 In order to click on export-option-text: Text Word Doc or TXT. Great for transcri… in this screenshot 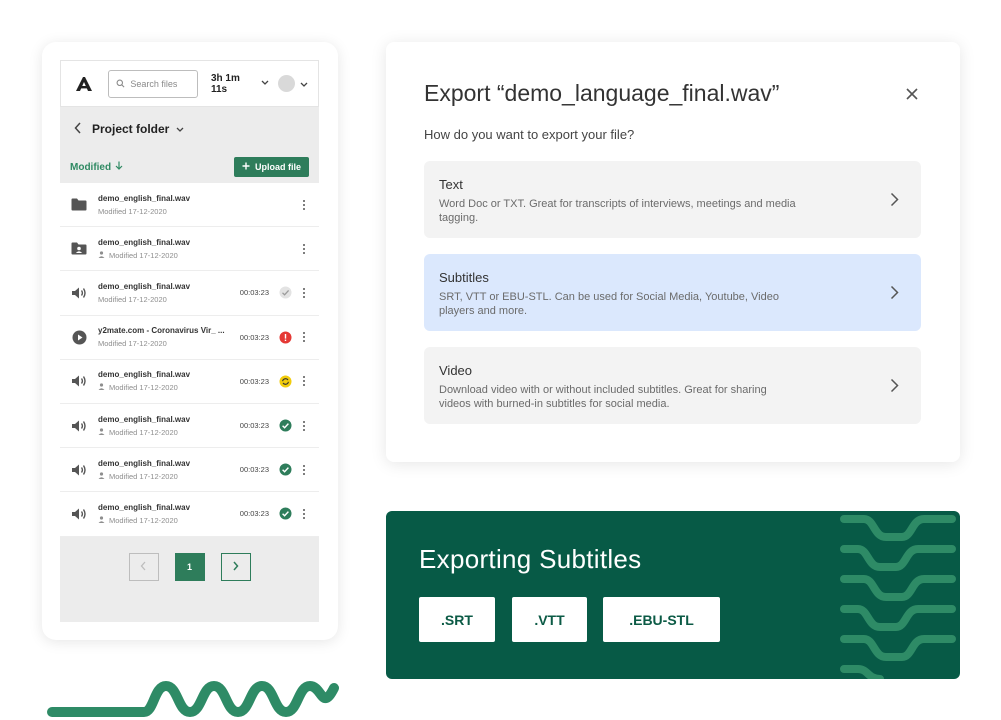, I will do `click(672, 199)`.